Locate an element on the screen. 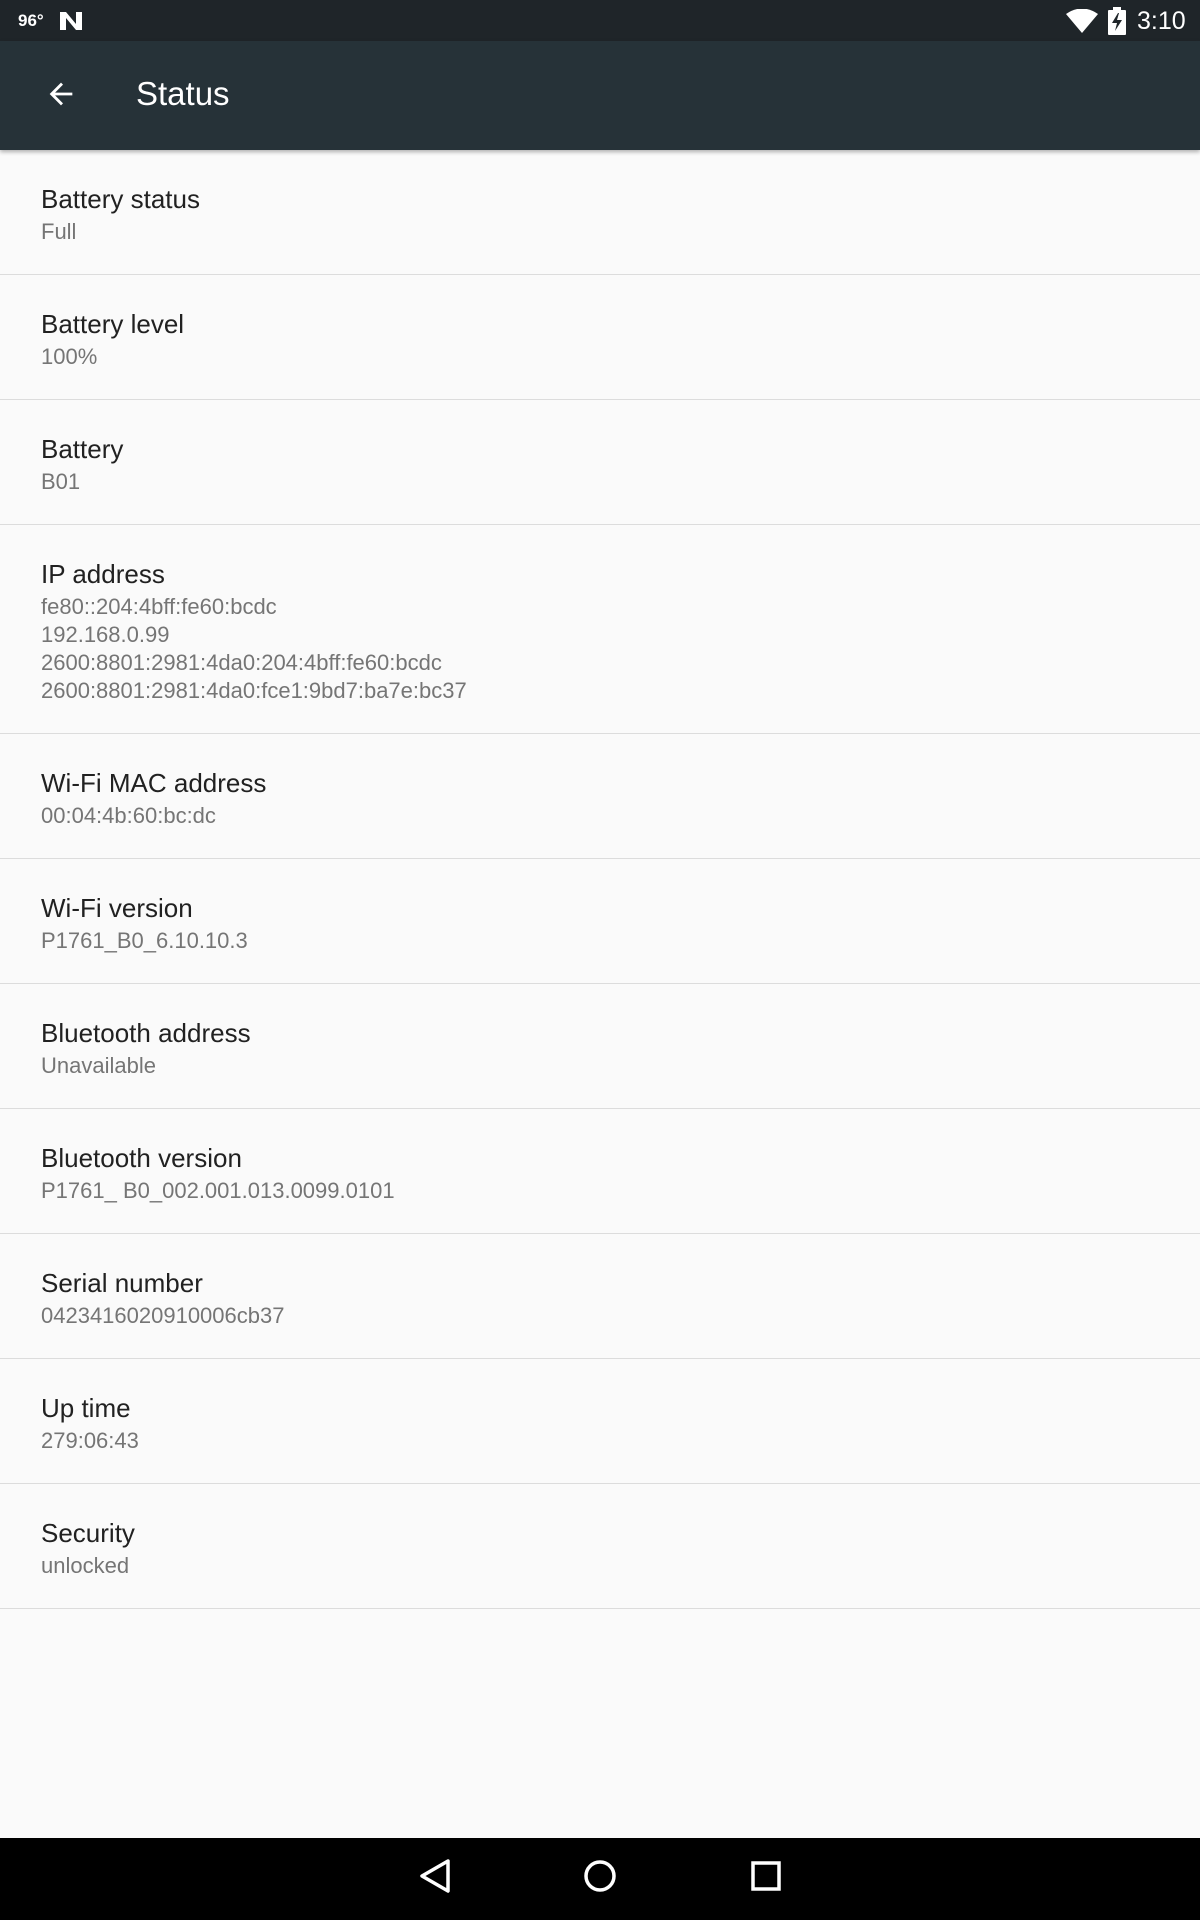 The width and height of the screenshot is (1200, 1920). item-label: IP address is located at coordinates (103, 574).